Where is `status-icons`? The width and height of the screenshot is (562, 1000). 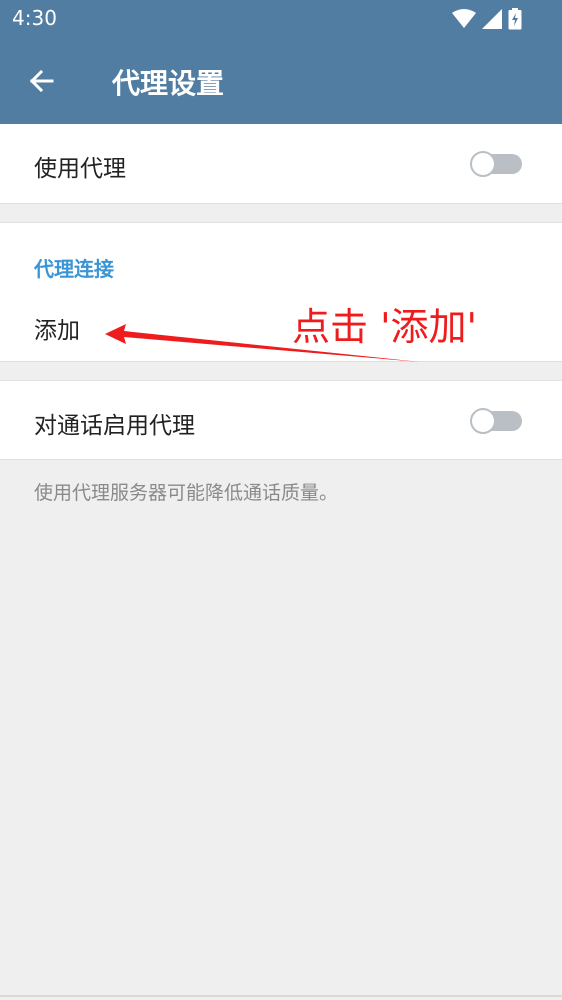
status-icons is located at coordinates (487, 19).